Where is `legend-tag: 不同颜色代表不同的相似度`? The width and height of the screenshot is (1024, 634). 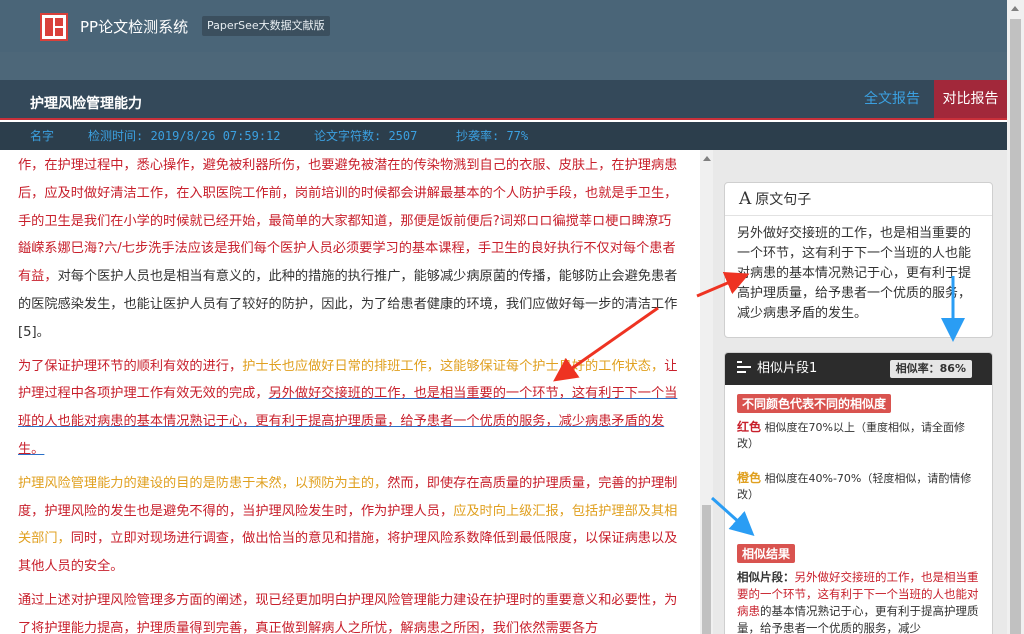
legend-tag: 不同颜色代表不同的相似度 is located at coordinates (814, 403).